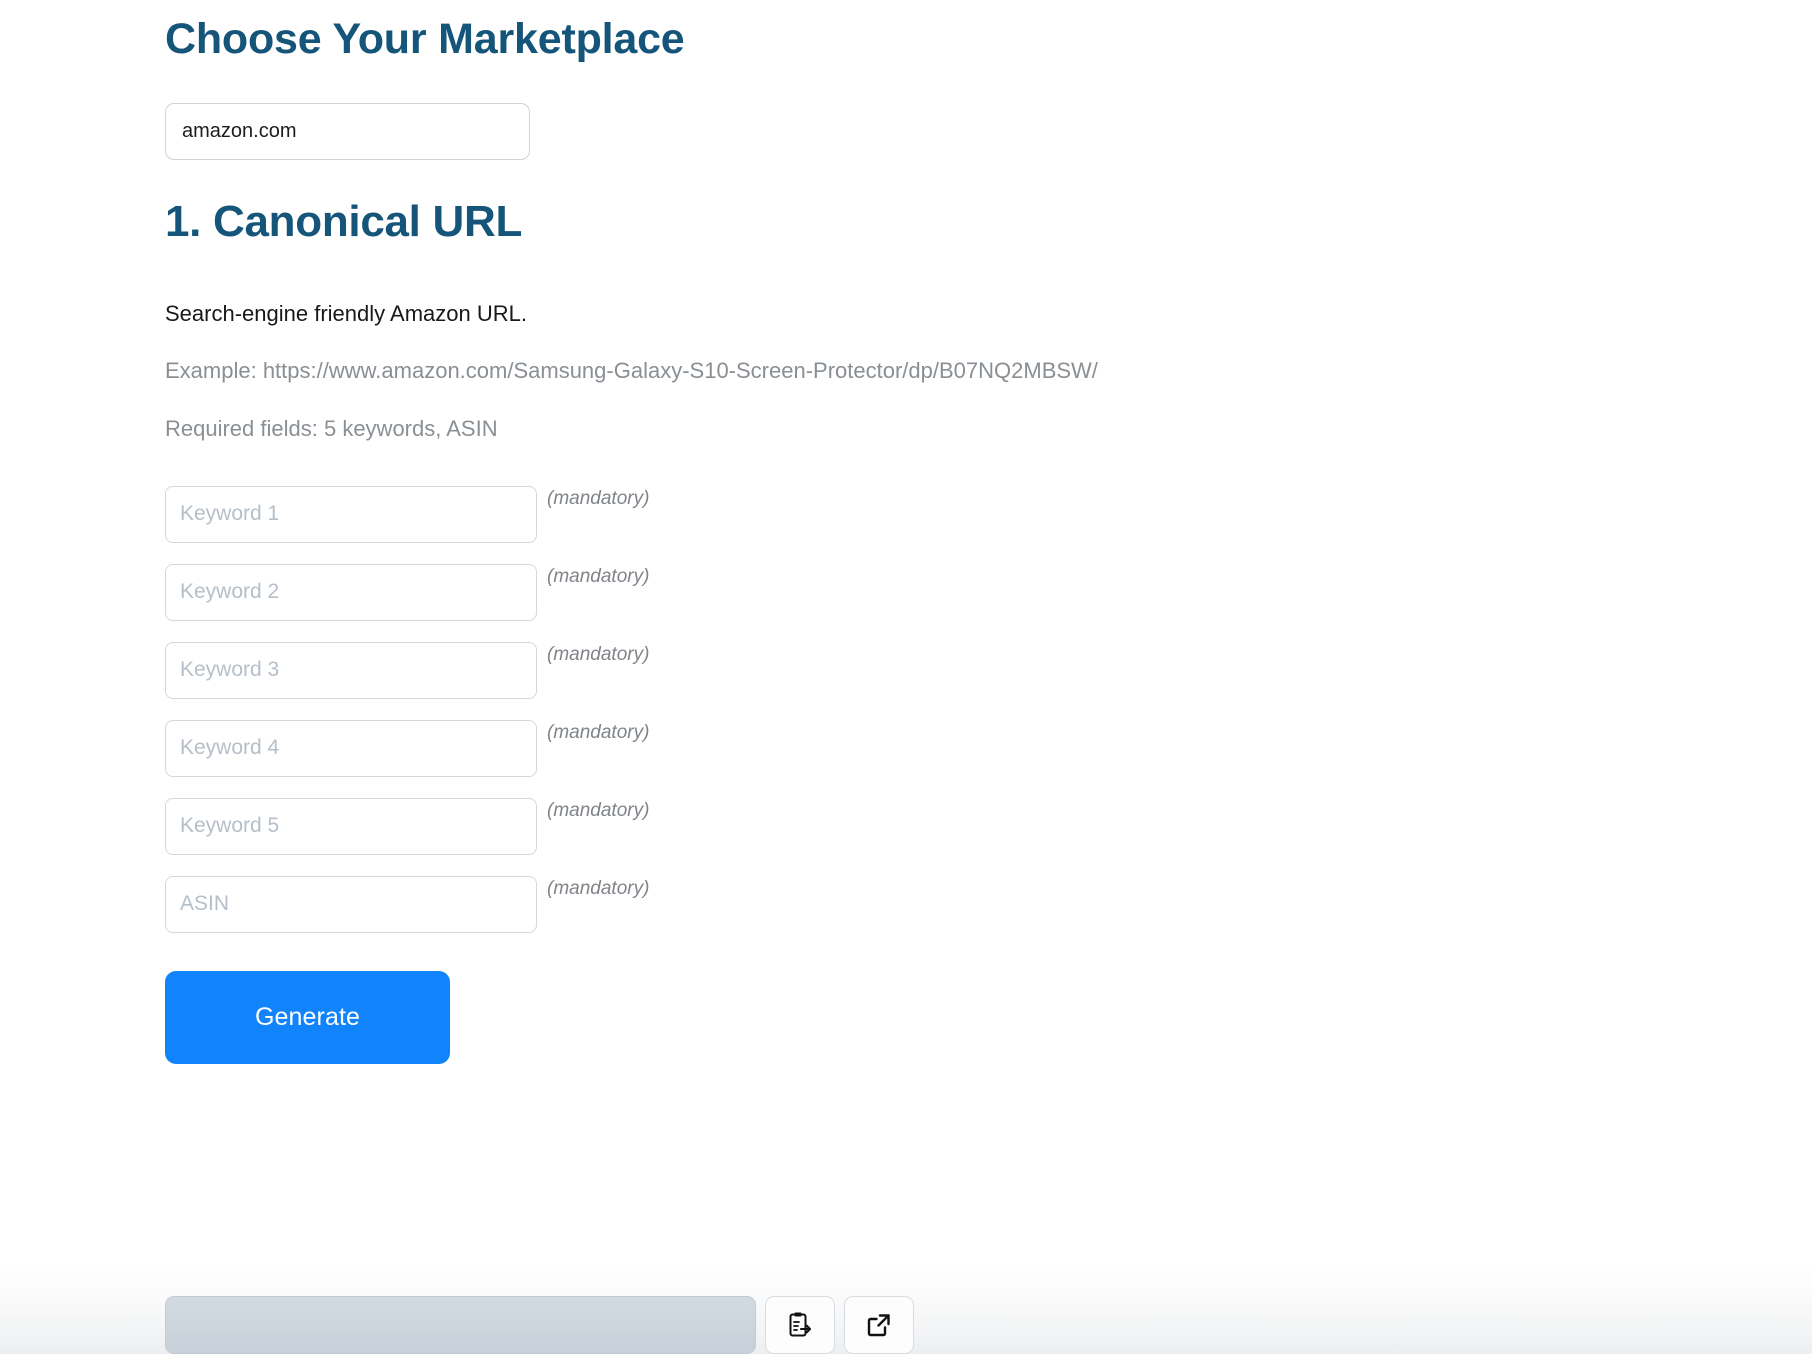 The width and height of the screenshot is (1812, 1354). I want to click on keyword-3-input, so click(351, 670).